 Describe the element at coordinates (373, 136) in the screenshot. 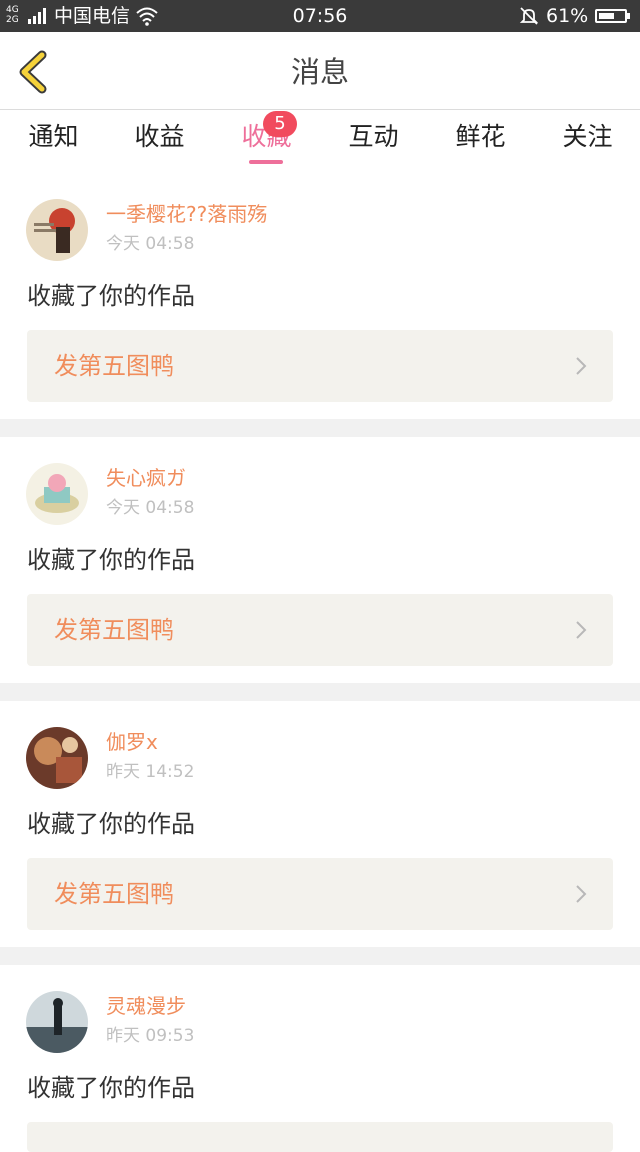

I see `tab-label: 互动` at that location.